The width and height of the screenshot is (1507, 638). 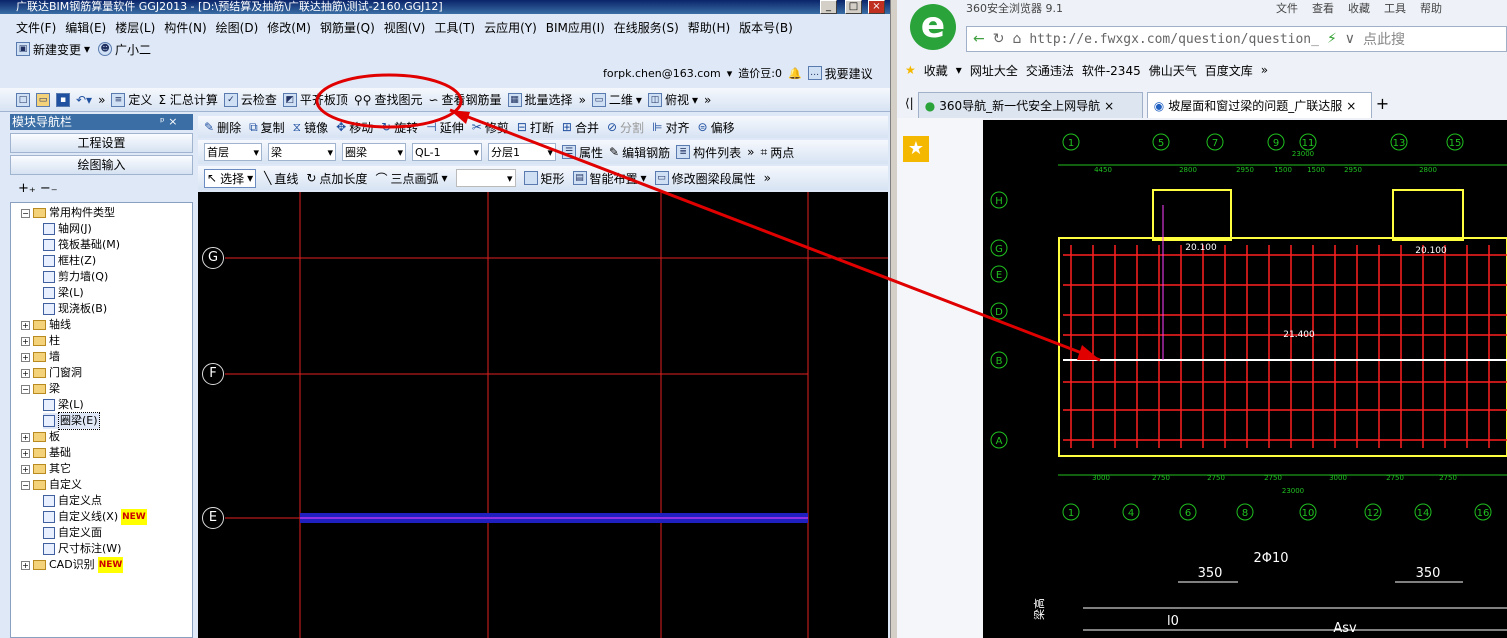 What do you see at coordinates (1259, 105) in the screenshot?
I see `tab-question-page: ◉ 坡屋面和窗过梁的问题_广联达服 ×` at bounding box center [1259, 105].